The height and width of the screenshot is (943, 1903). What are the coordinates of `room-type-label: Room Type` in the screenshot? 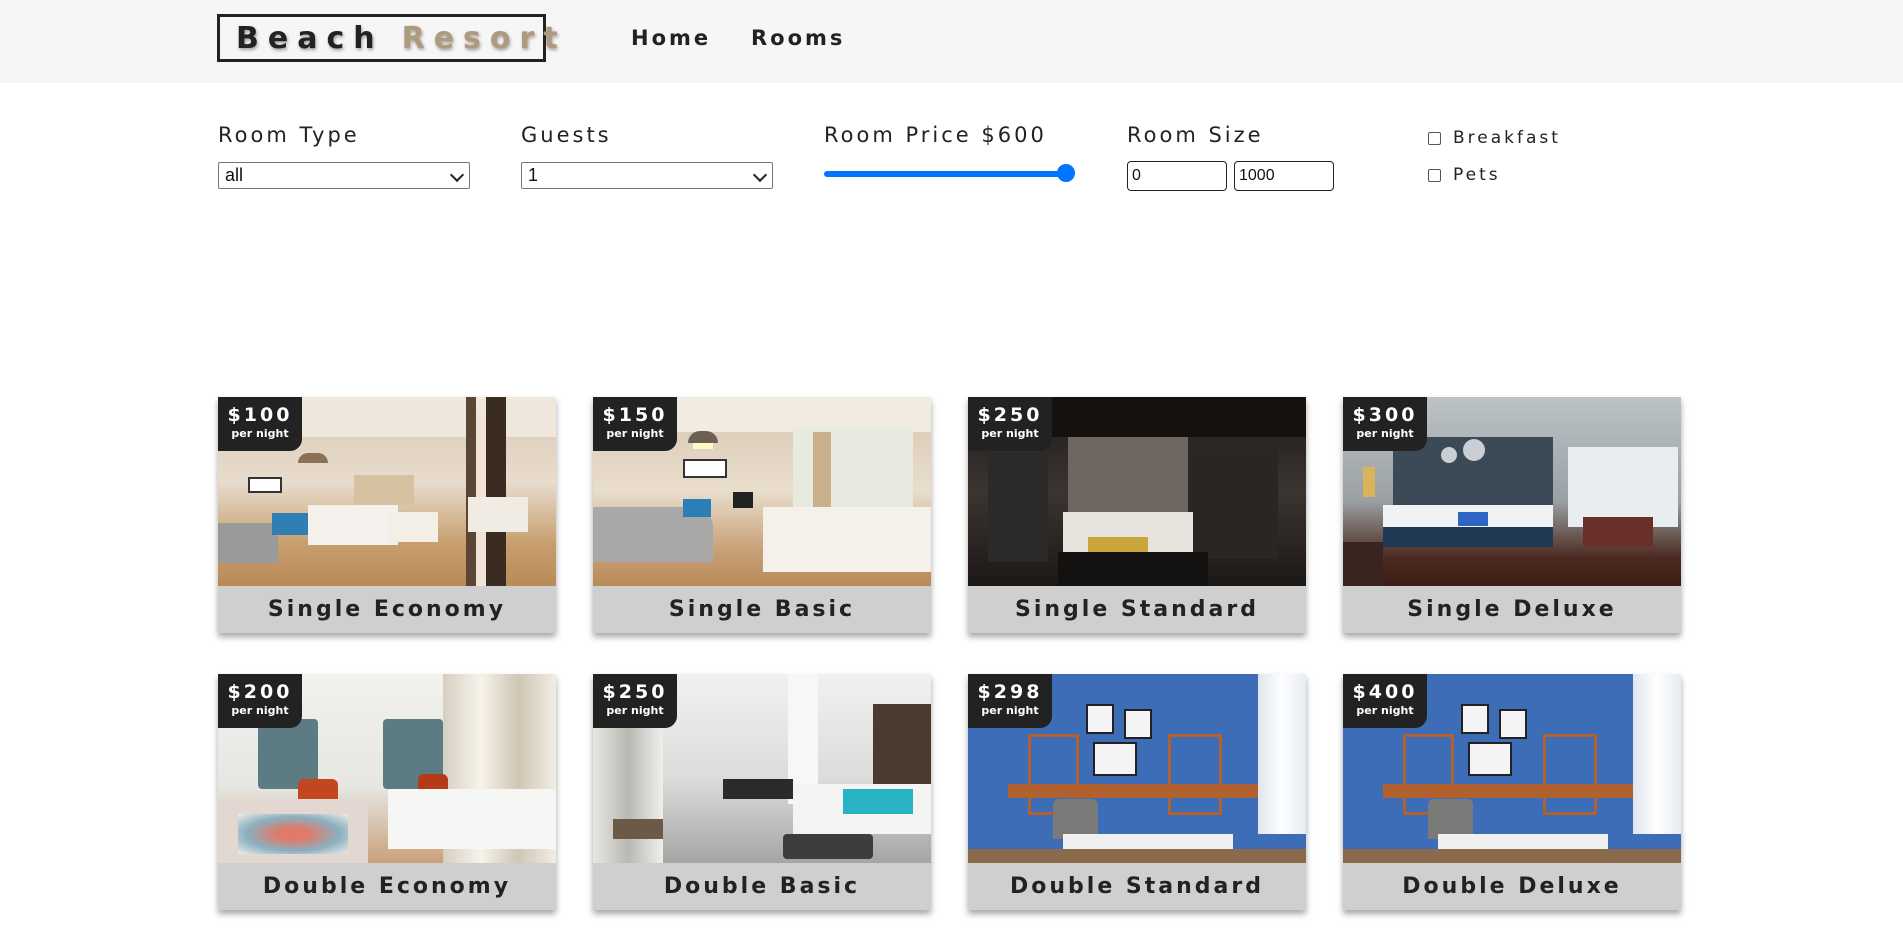 It's located at (289, 135).